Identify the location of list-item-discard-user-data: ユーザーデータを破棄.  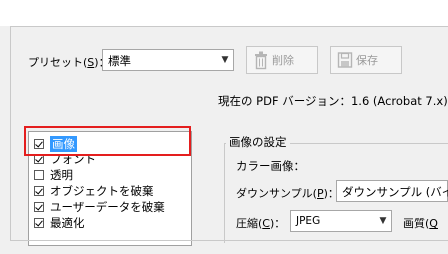
(99, 207).